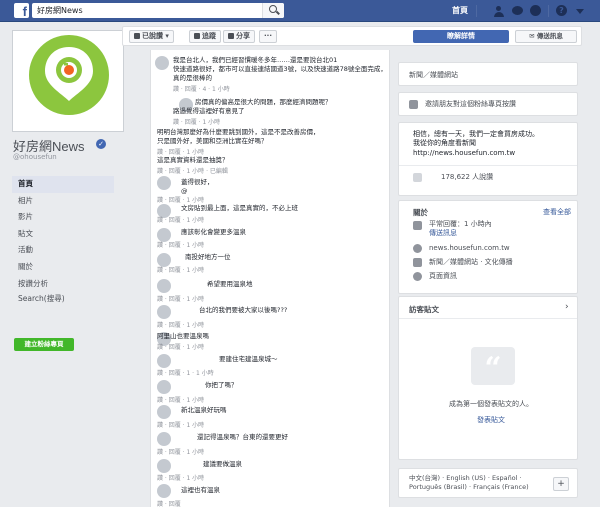  I want to click on response-time: 平常回覆：1 小時內, so click(460, 224).